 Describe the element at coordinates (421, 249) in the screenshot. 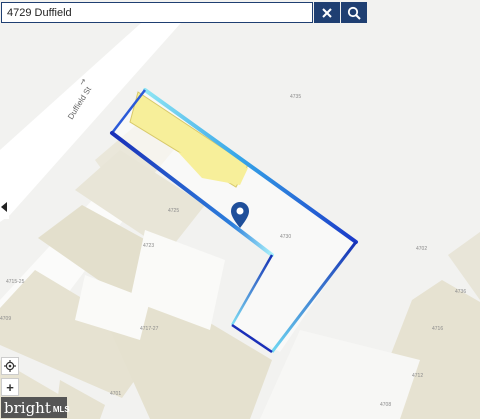

I see `parcel-number: 4702` at that location.